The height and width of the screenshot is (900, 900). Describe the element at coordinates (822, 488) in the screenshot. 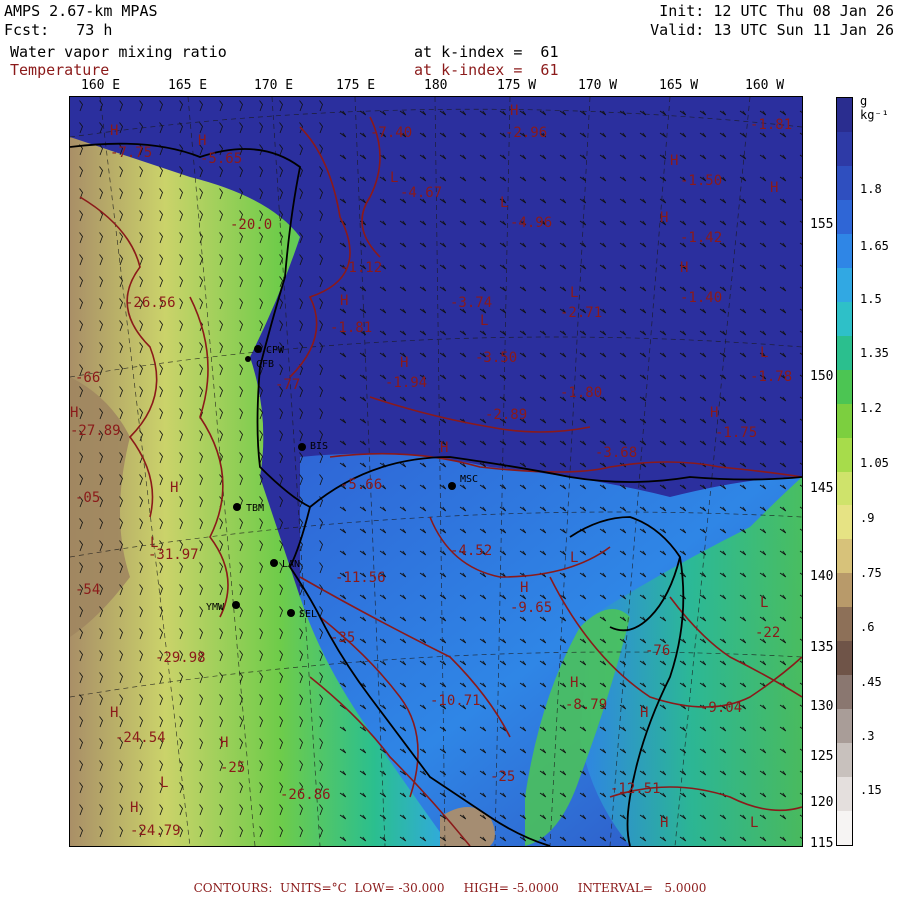

I see `lat-label: 145` at that location.